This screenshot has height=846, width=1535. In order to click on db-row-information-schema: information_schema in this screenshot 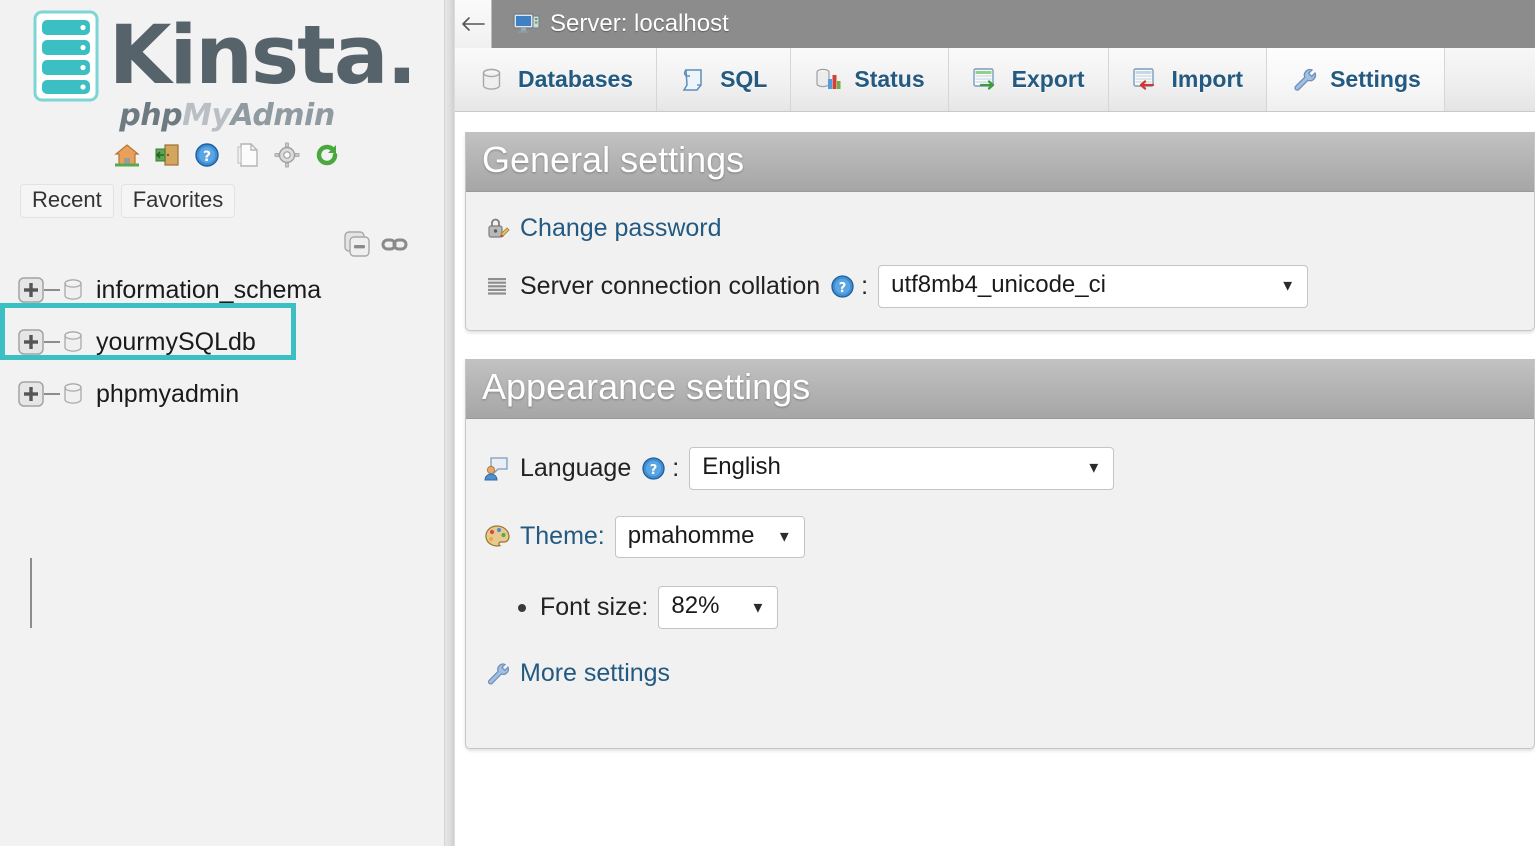, I will do `click(227, 290)`.